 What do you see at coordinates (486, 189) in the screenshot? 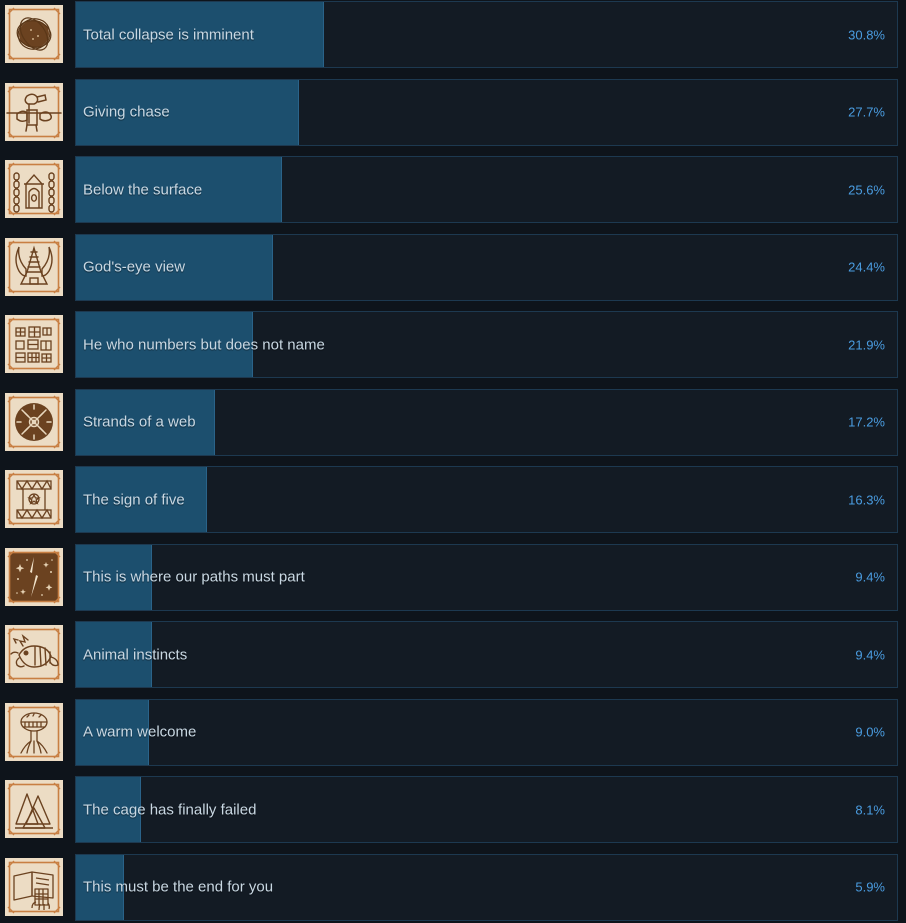
I see `achievement-progress-bar: Below the surface 25.6%` at bounding box center [486, 189].